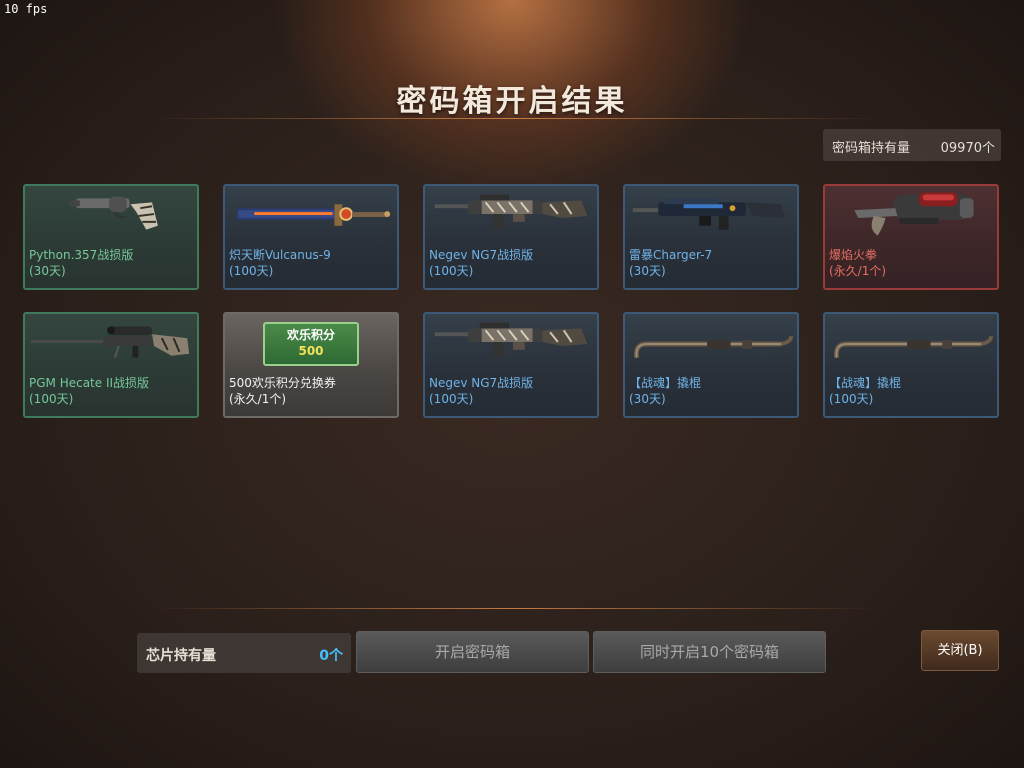 Image resolution: width=1024 pixels, height=768 pixels. What do you see at coordinates (709, 652) in the screenshot?
I see `open-ten-boxes-button: 同时开启10个密码箱` at bounding box center [709, 652].